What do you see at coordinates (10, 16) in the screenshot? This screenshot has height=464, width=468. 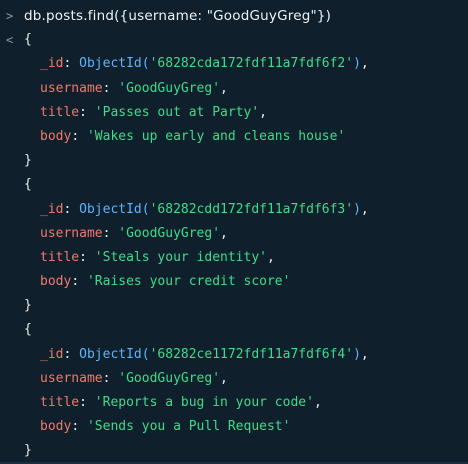 I see `prompt-chevron-icon: >` at bounding box center [10, 16].